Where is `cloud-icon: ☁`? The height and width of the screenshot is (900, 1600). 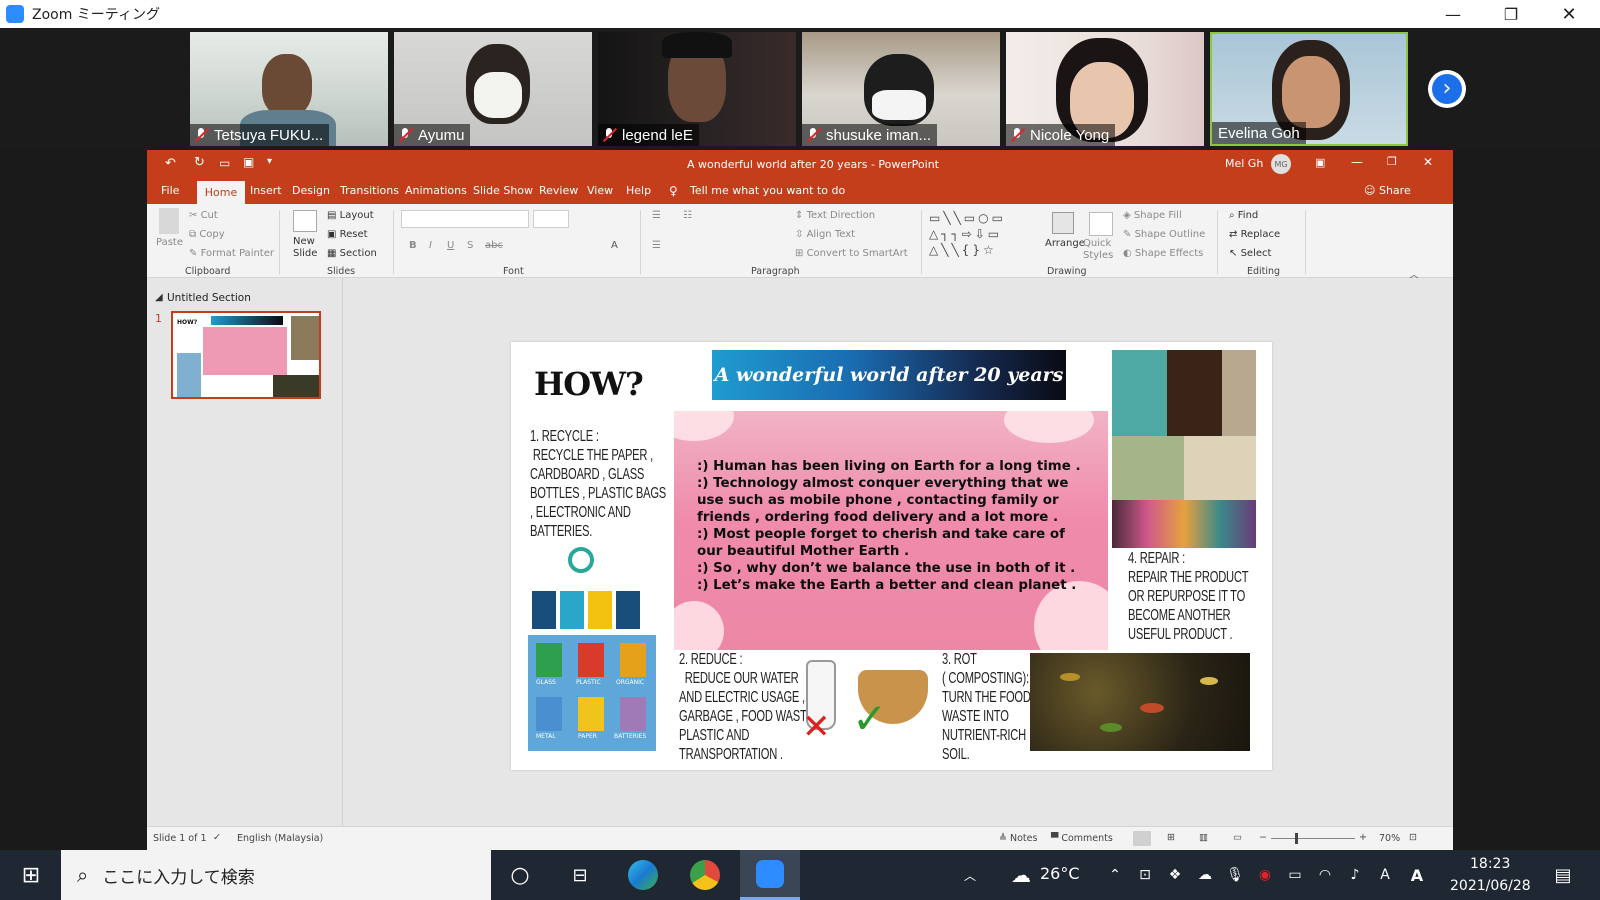 cloud-icon: ☁ is located at coordinates (1205, 875).